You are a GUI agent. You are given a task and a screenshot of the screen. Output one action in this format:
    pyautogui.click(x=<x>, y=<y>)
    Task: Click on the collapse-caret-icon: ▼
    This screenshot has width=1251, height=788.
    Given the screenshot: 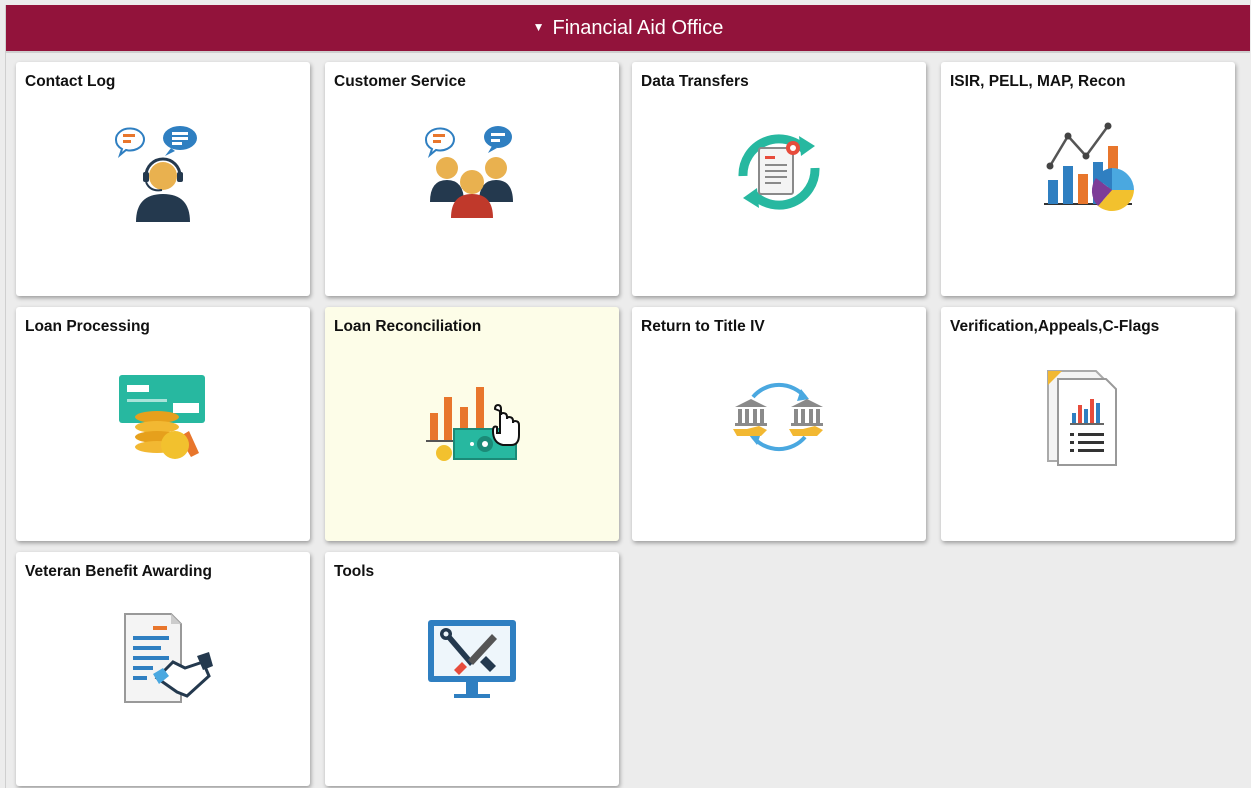 What is the action you would take?
    pyautogui.click(x=538, y=27)
    